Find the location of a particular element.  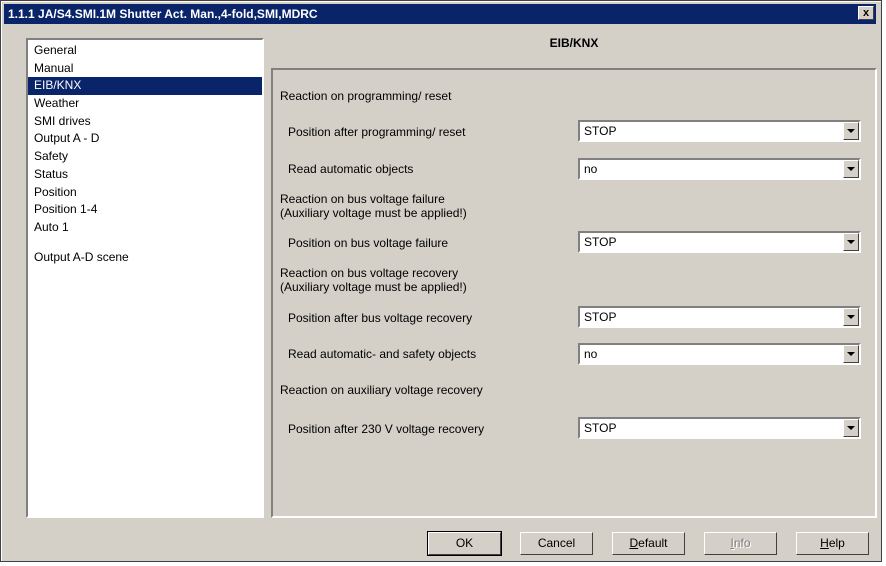

position-bus-recovery-select: STOP is located at coordinates (719, 317).